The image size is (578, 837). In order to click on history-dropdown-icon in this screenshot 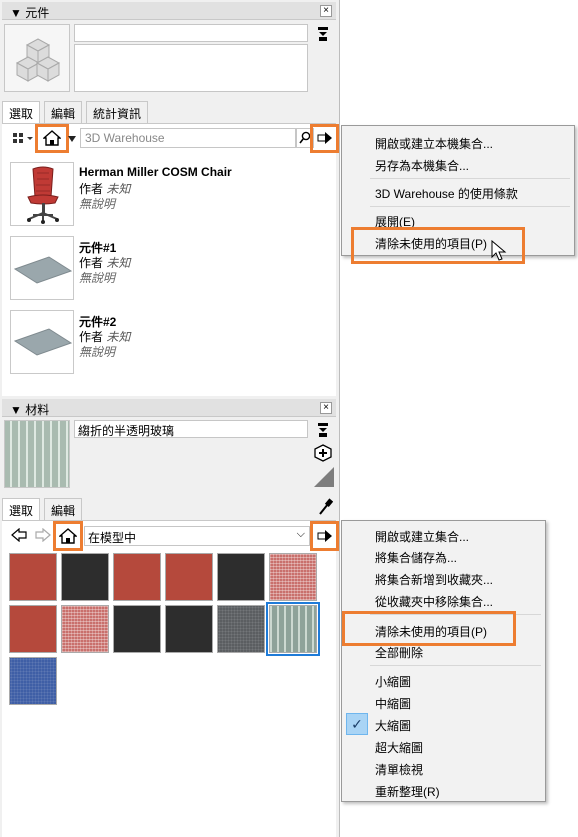, I will do `click(72, 139)`.